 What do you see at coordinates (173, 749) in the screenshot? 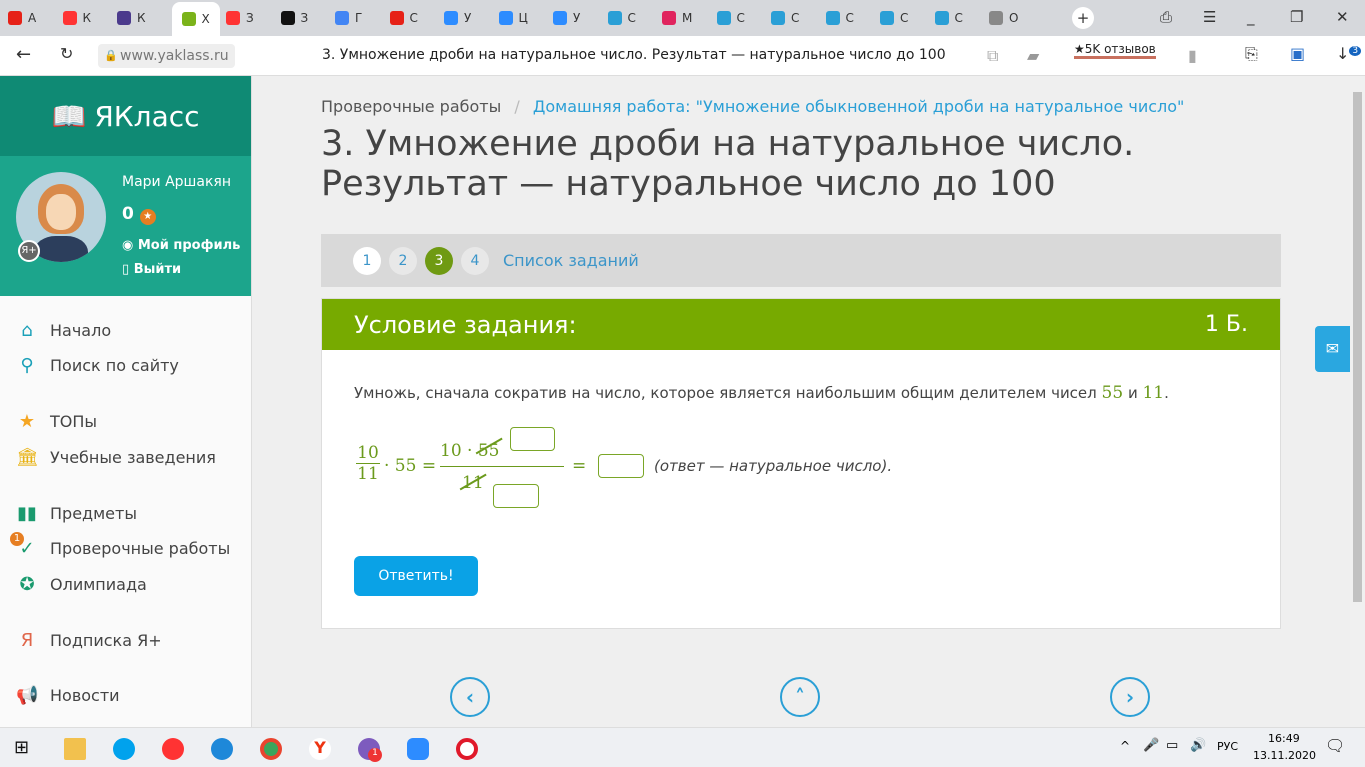
I see `yandex-icon` at bounding box center [173, 749].